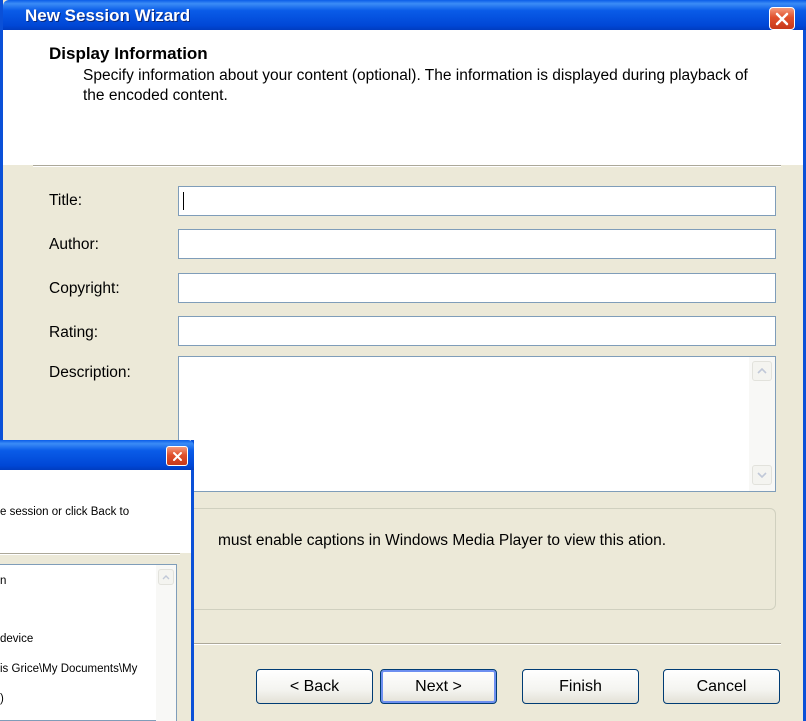 The image size is (806, 721). Describe the element at coordinates (477, 424) in the screenshot. I see `description-textarea` at that location.